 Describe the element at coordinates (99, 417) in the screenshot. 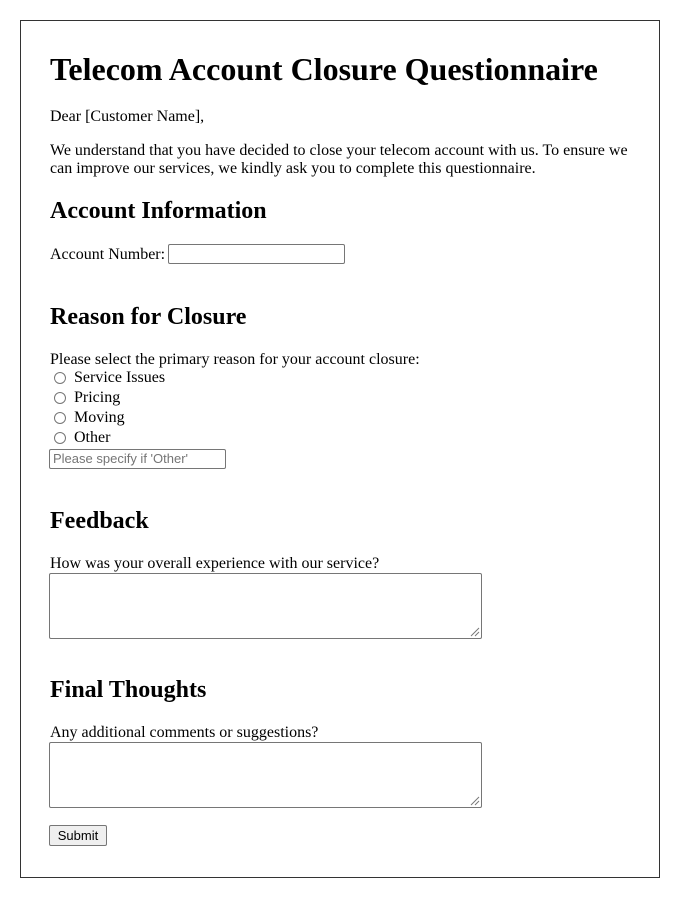

I see `radio-label: Moving` at that location.